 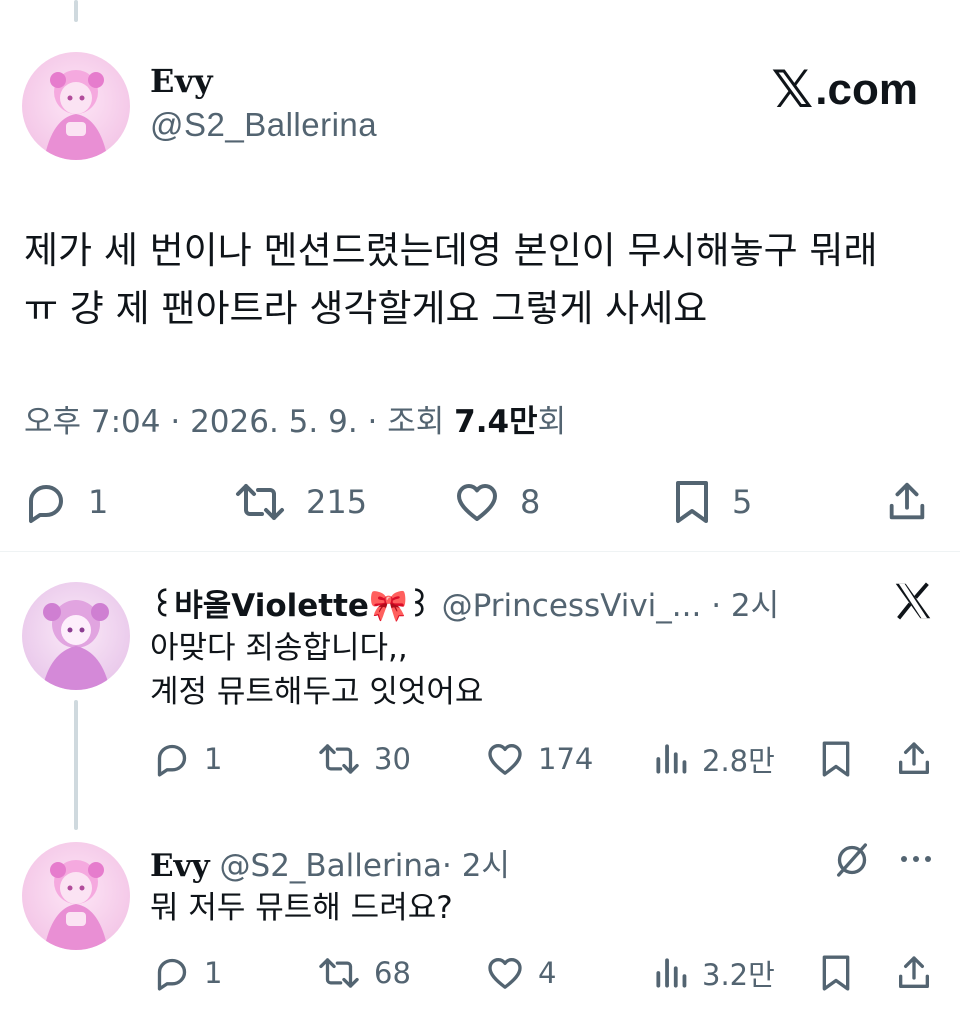 I want to click on like-count: 4, so click(x=547, y=973).